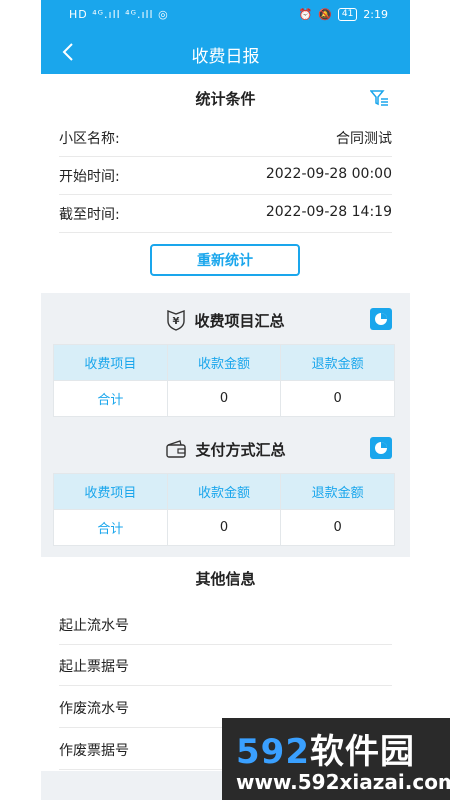 The height and width of the screenshot is (800, 450). Describe the element at coordinates (176, 449) in the screenshot. I see `wallet-icon` at that location.